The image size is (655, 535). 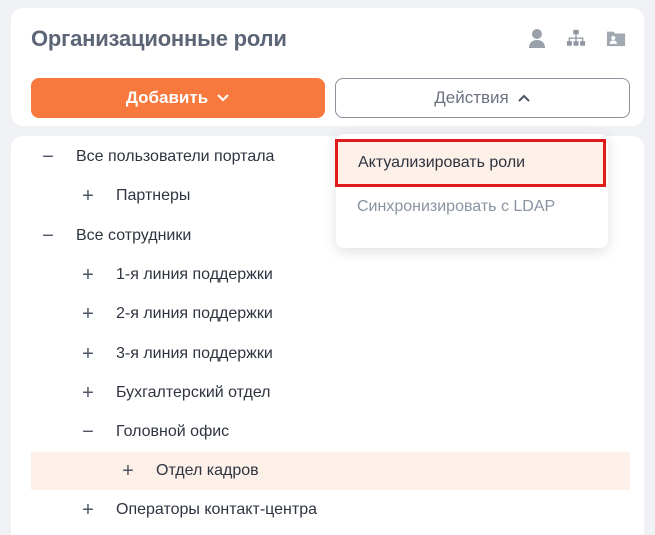 I want to click on tree-row: + 3-я линия поддержки, so click(x=327, y=354).